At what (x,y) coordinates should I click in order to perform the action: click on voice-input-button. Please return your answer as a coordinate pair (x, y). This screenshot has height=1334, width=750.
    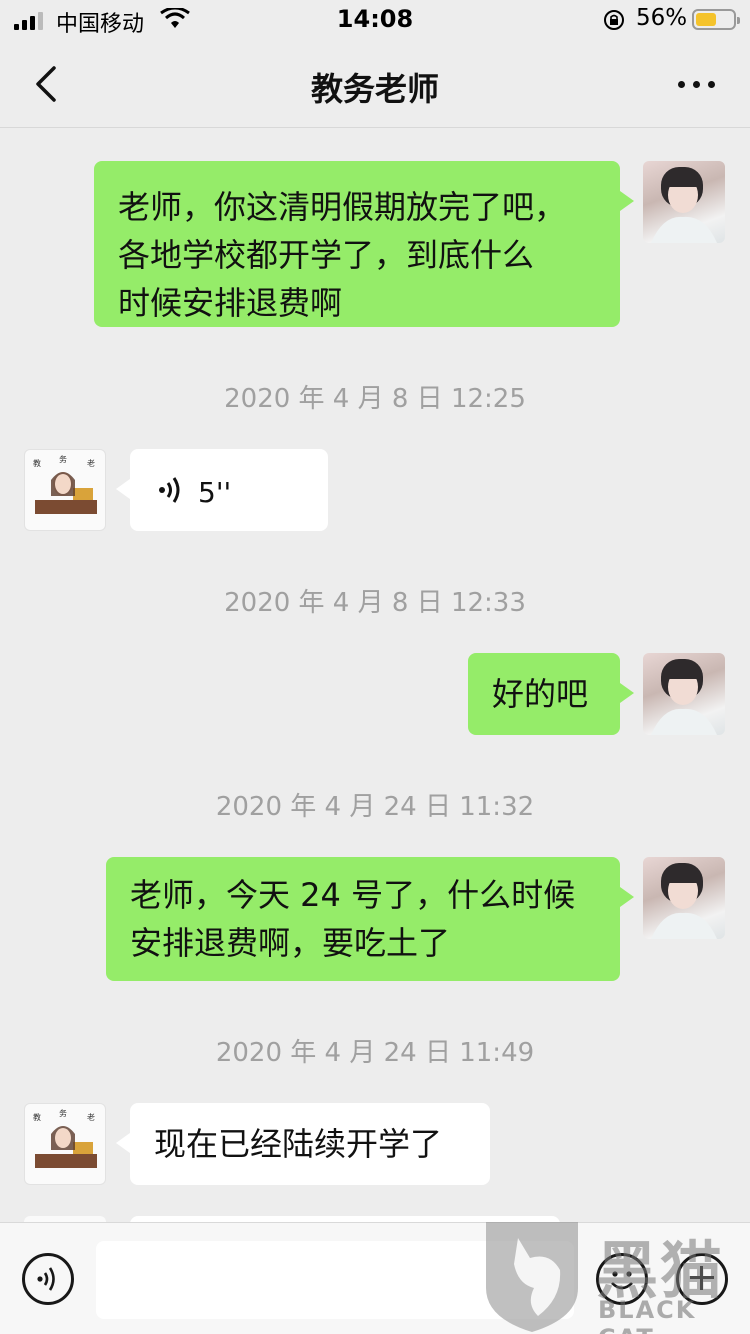
    Looking at the image, I should click on (48, 1279).